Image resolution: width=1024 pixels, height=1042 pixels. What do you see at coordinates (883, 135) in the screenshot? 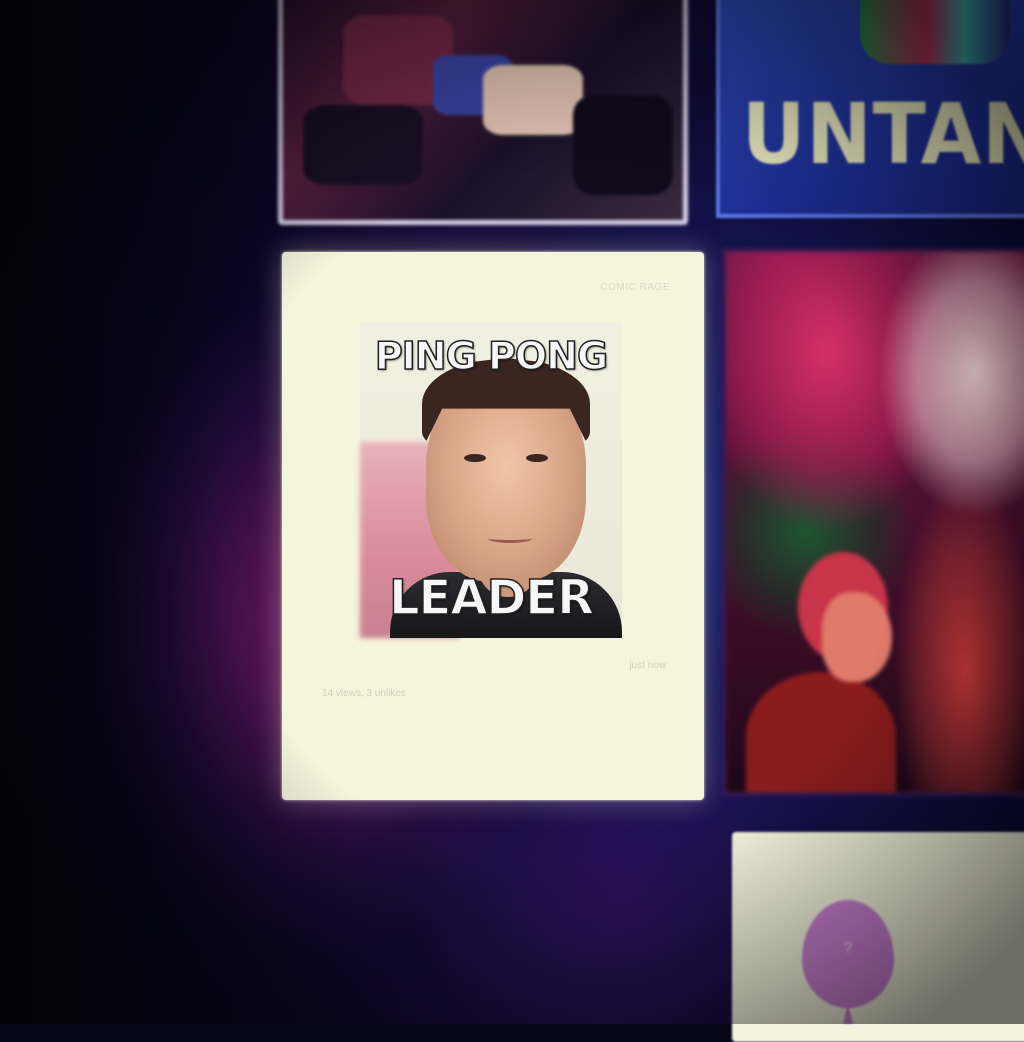
I see `banner-title: UNTANGI` at bounding box center [883, 135].